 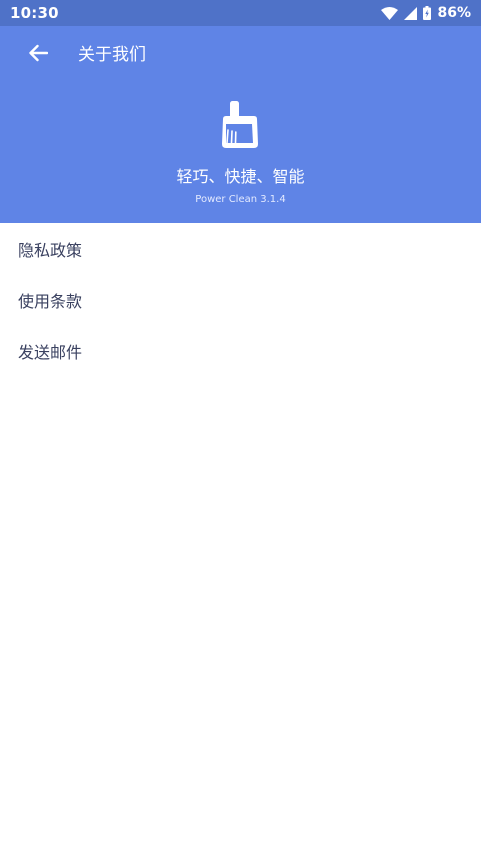 I want to click on menu-item-label: 隐私政策, so click(x=50, y=250).